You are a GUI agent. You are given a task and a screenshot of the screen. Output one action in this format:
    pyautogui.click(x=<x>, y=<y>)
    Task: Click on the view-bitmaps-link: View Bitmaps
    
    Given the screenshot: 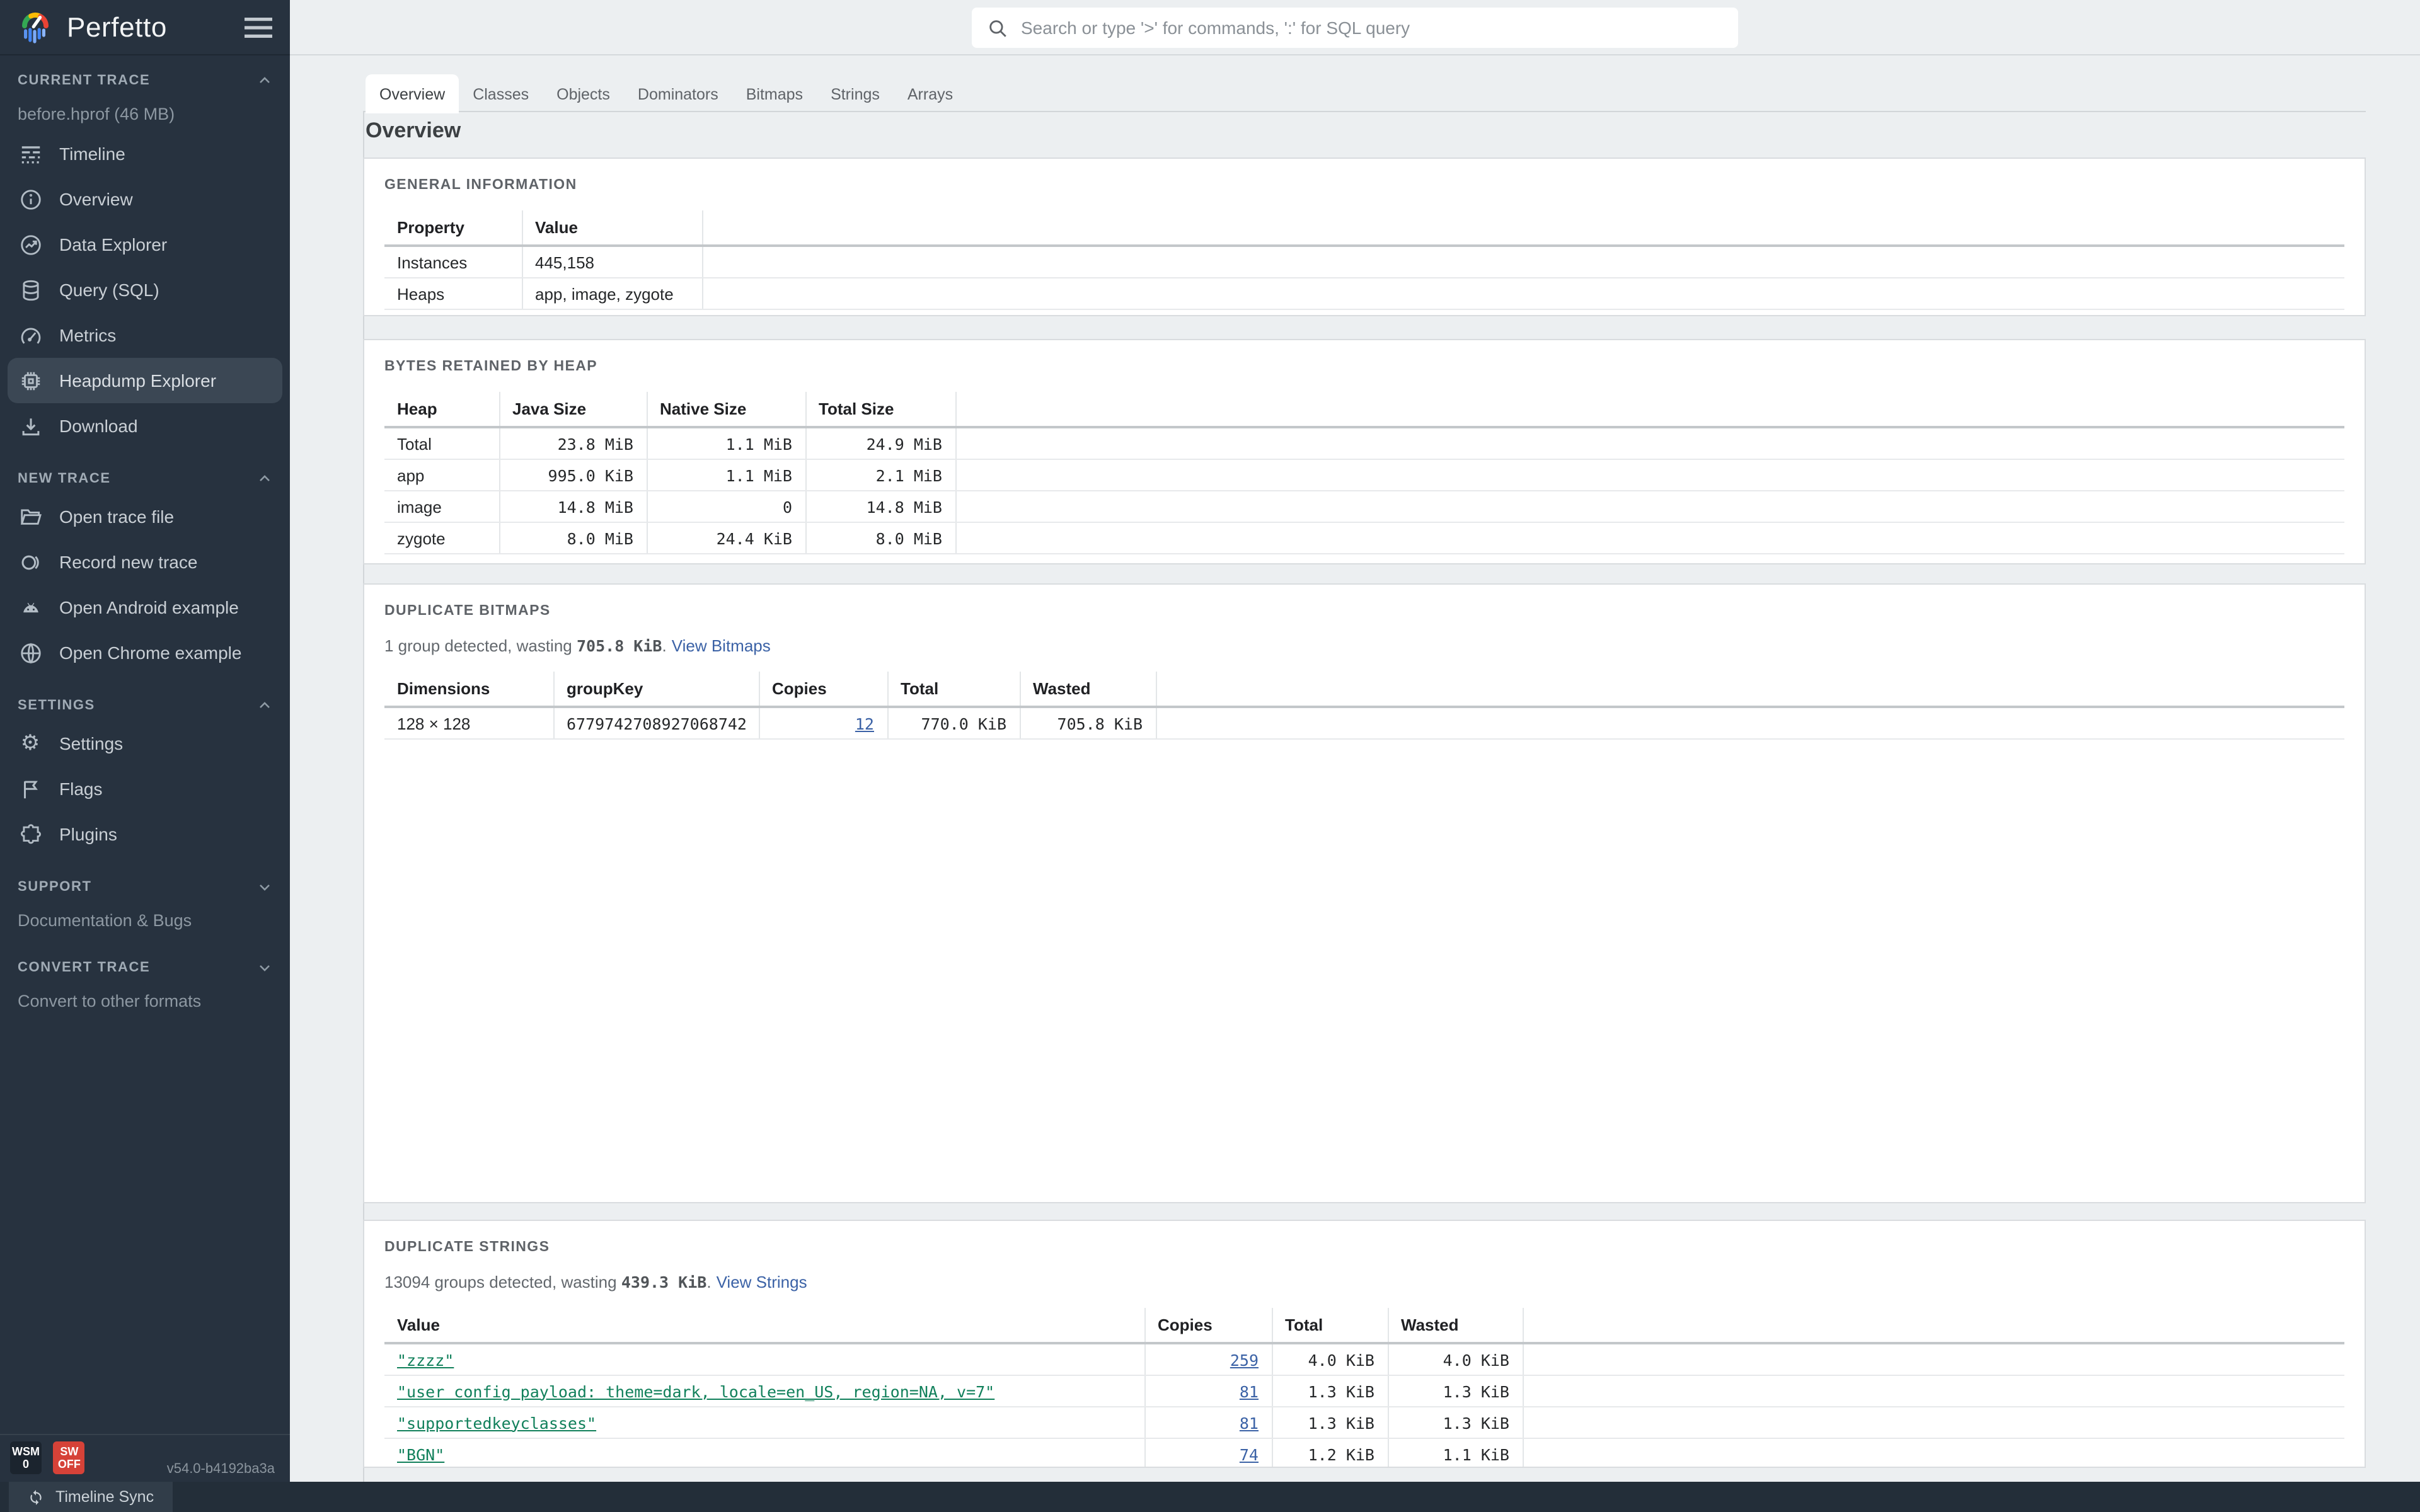 What is the action you would take?
    pyautogui.click(x=722, y=645)
    